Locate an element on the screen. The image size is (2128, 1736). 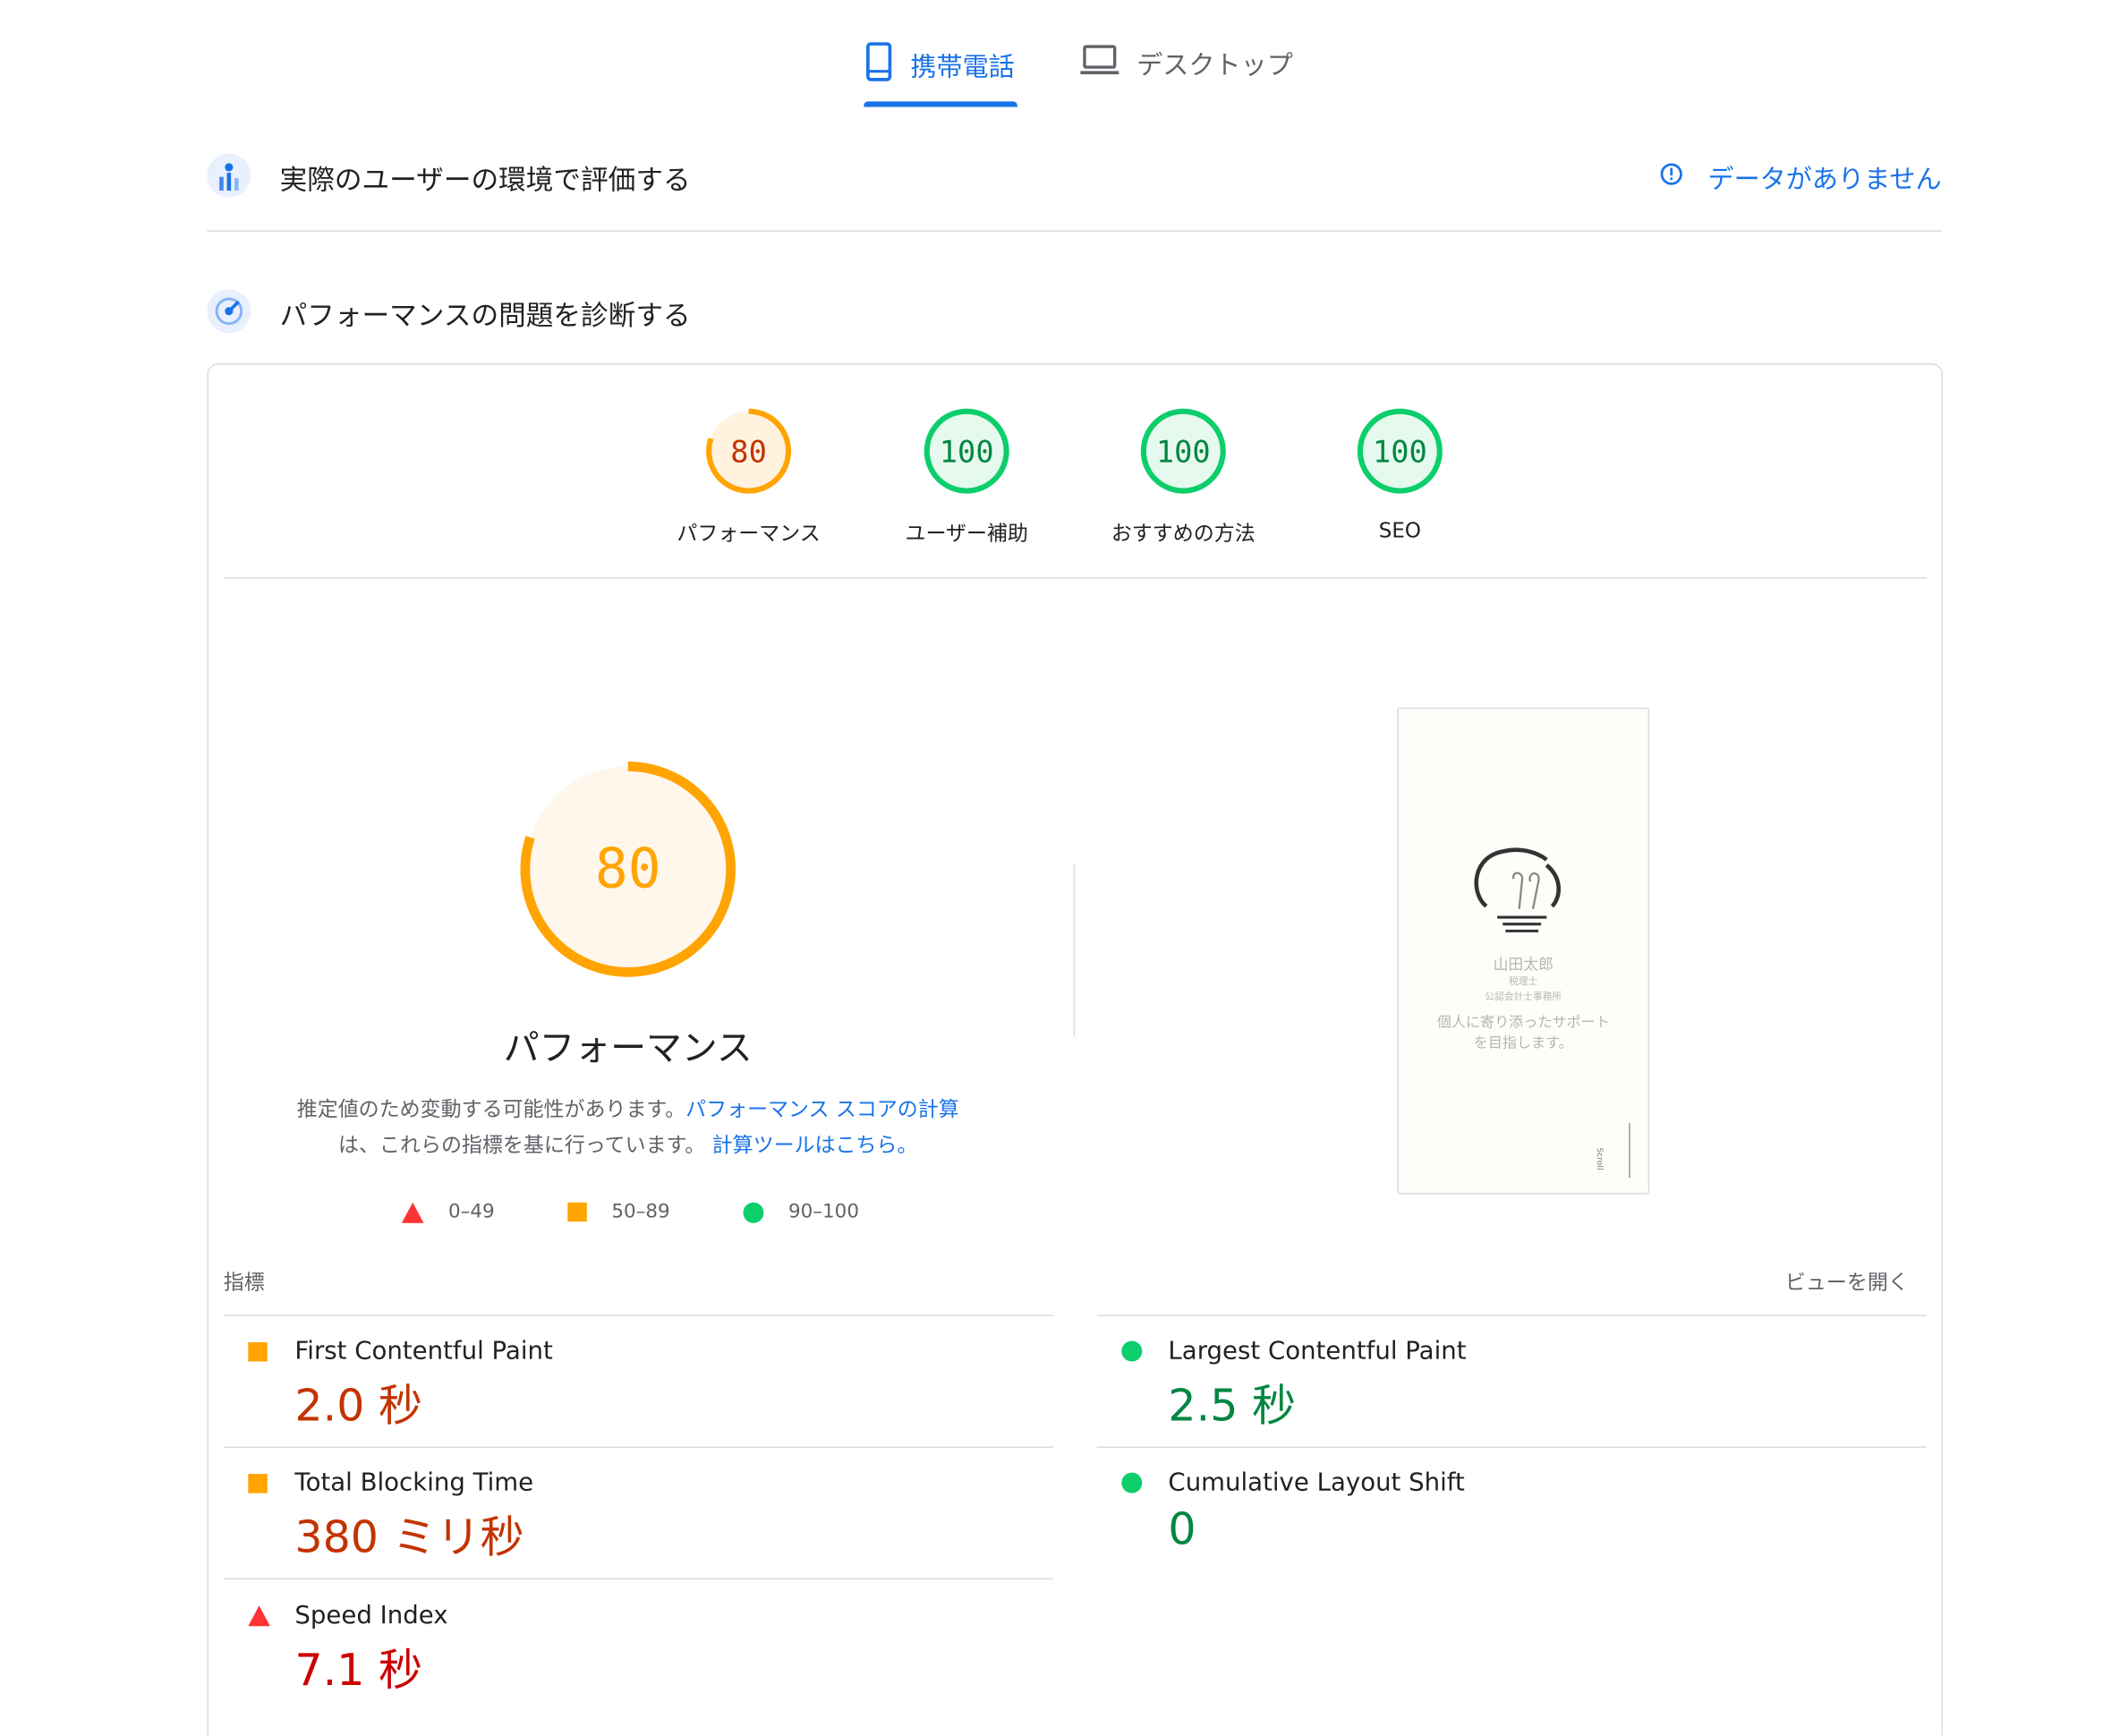
gauge-accessibility: 100 ユーザー補助 is located at coordinates (967, 477).